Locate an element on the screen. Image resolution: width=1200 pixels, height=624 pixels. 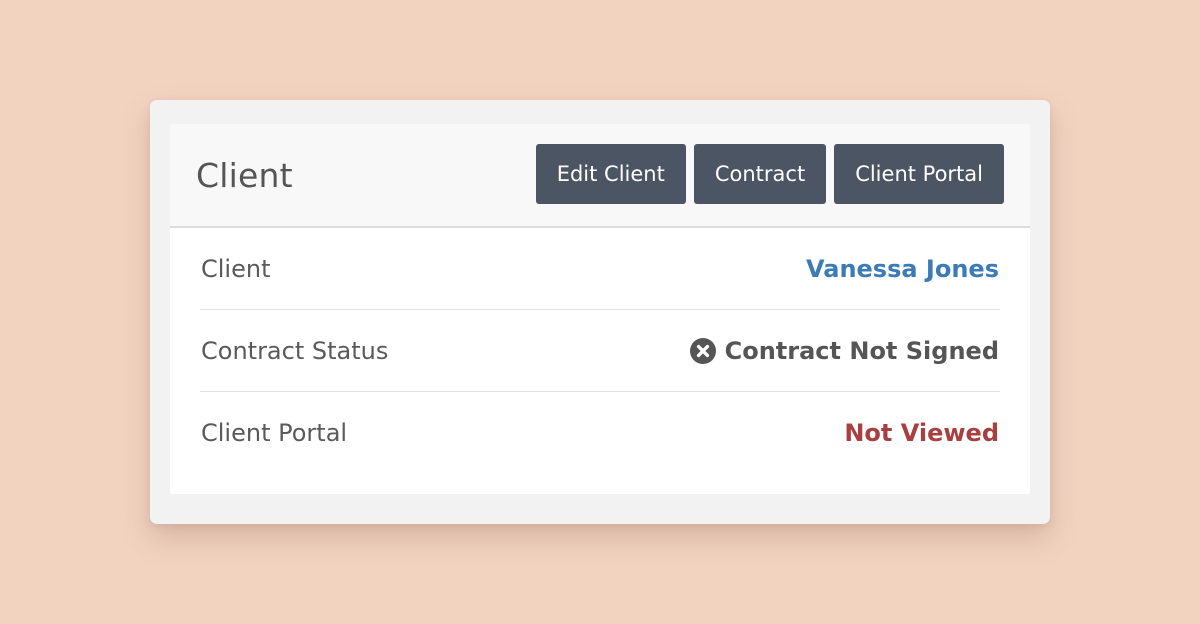
client-portal-label: Client Portal is located at coordinates (274, 433).